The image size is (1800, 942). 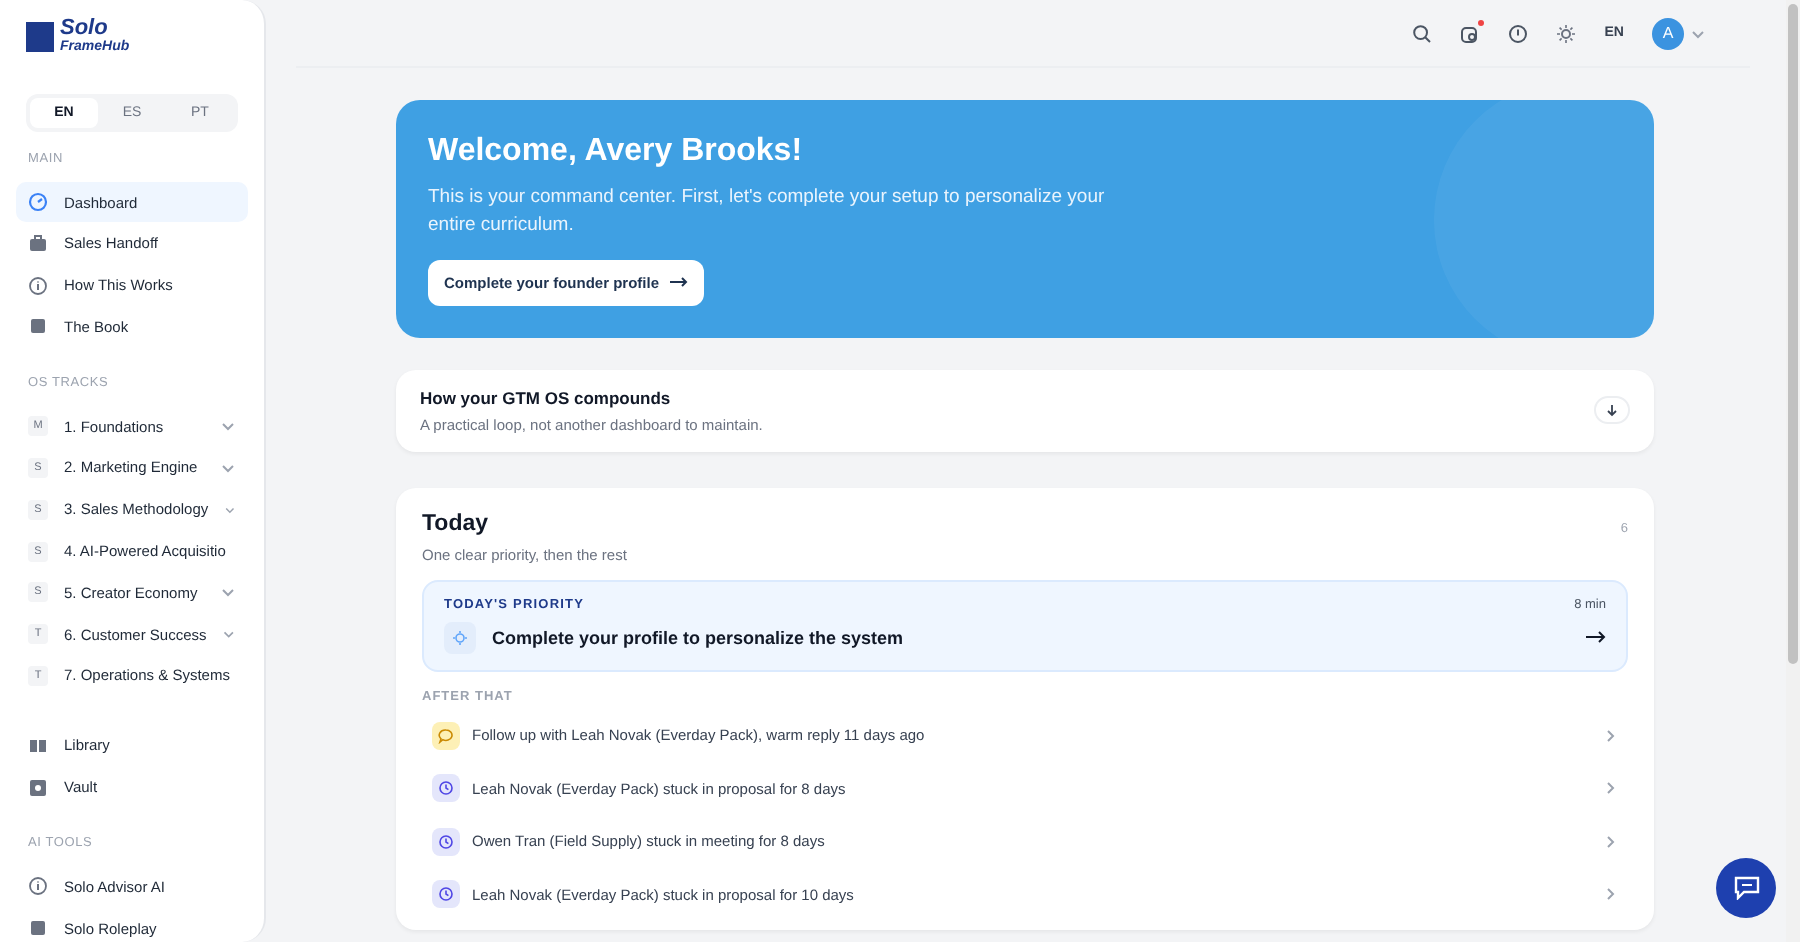 I want to click on arrow-down-icon, so click(x=1612, y=410).